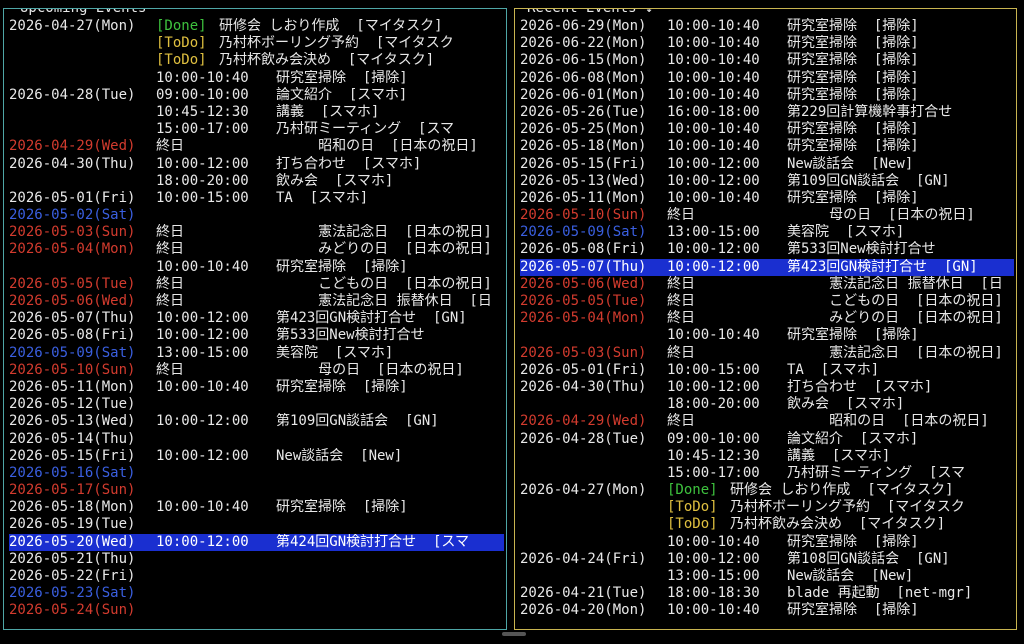 This screenshot has width=1024, height=644. What do you see at coordinates (692, 490) in the screenshot?
I see `task-status-badge: [Done]` at bounding box center [692, 490].